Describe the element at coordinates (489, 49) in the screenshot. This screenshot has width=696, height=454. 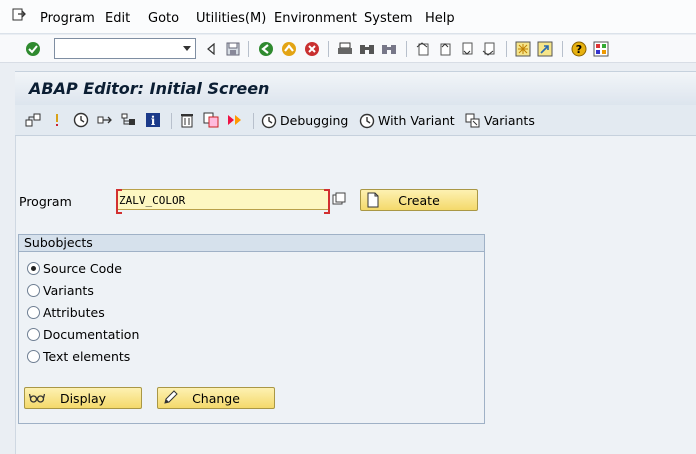
I see `last-page-icon` at that location.